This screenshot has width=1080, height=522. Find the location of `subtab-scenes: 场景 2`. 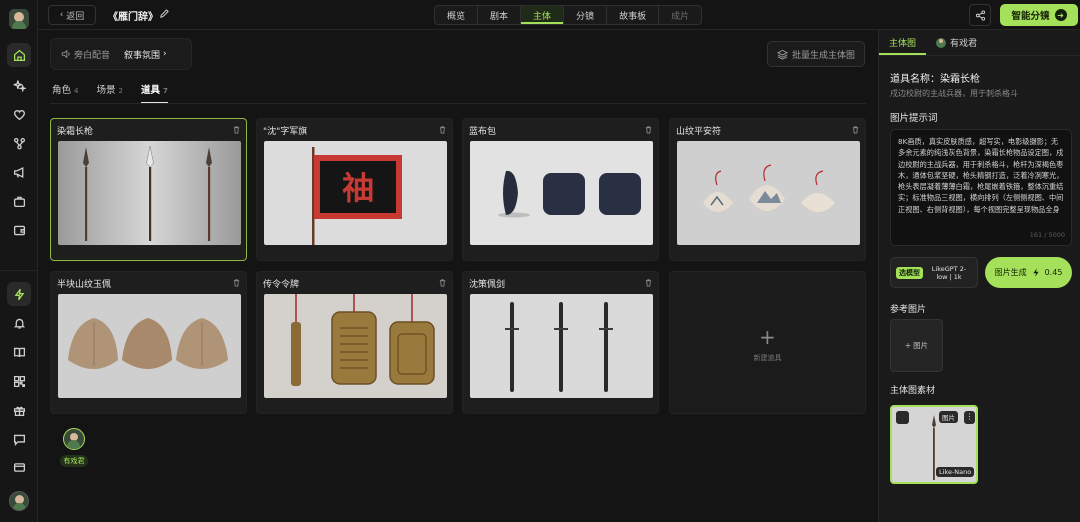

subtab-scenes: 场景 2 is located at coordinates (109, 93).